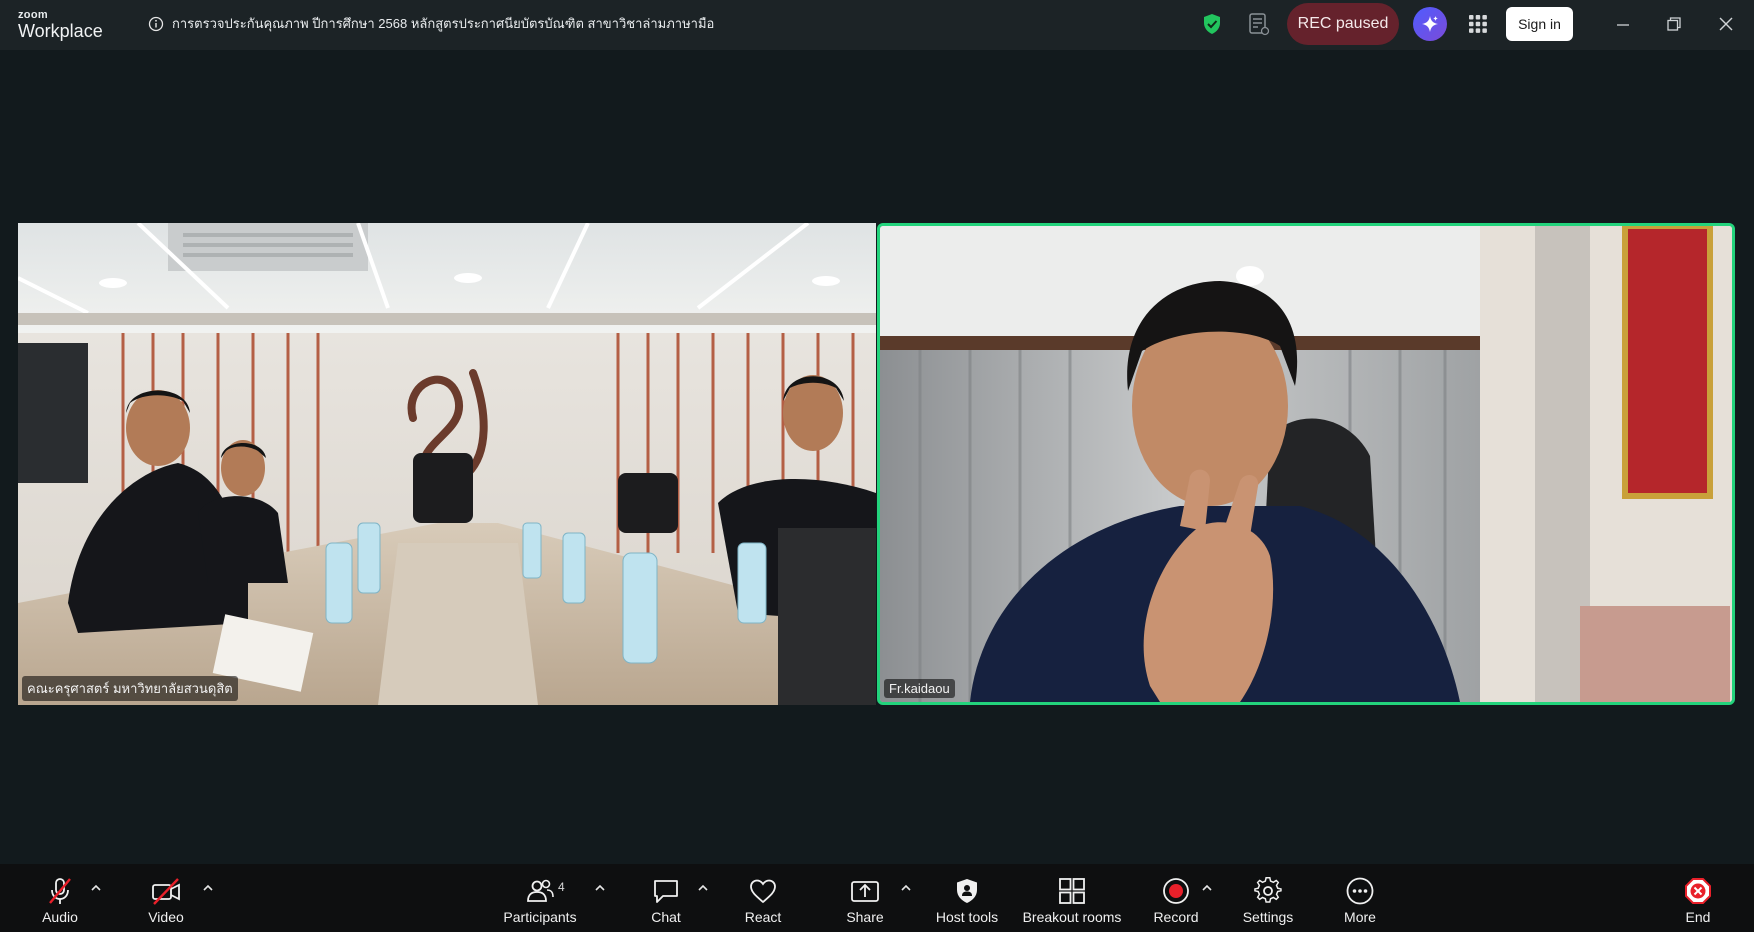 The image size is (1754, 932). I want to click on video-button: Video, so click(166, 899).